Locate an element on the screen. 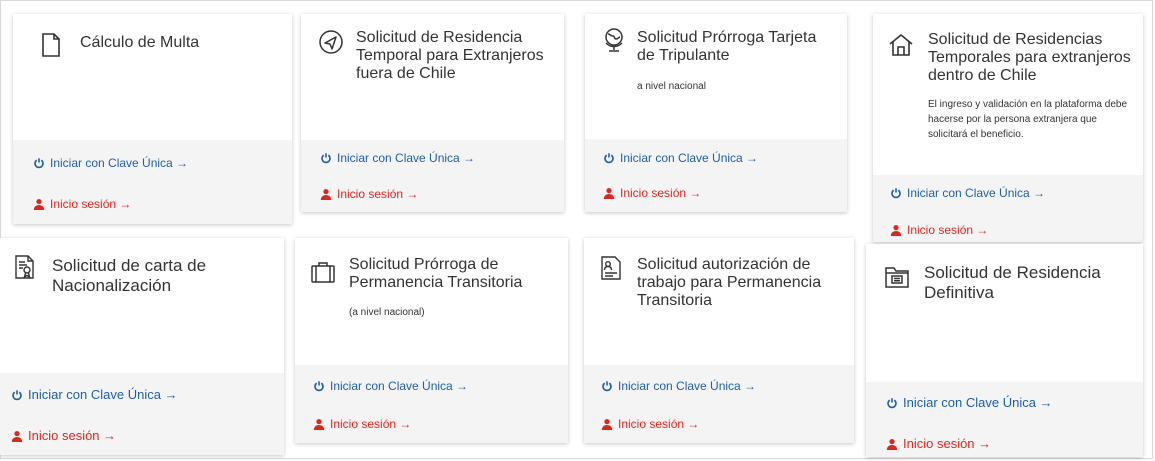 This screenshot has width=1155, height=461. suitcase-icon is located at coordinates (323, 272).